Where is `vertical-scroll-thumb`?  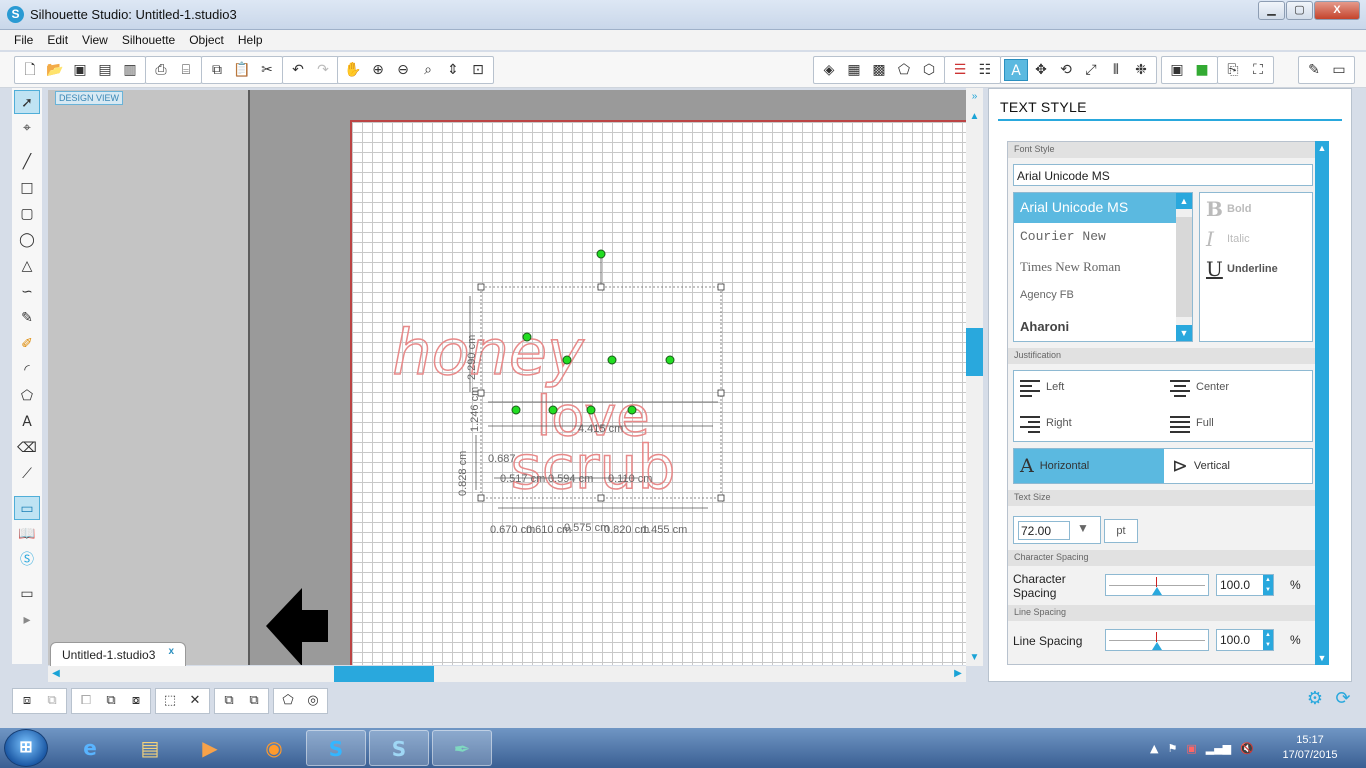
vertical-scroll-thumb is located at coordinates (974, 352).